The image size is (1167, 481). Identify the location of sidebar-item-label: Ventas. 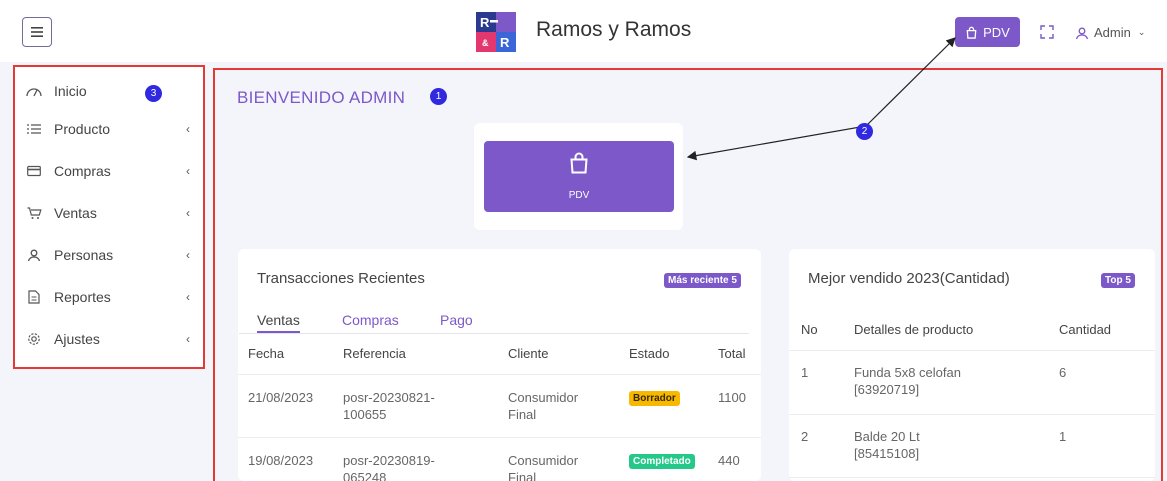
(75, 213).